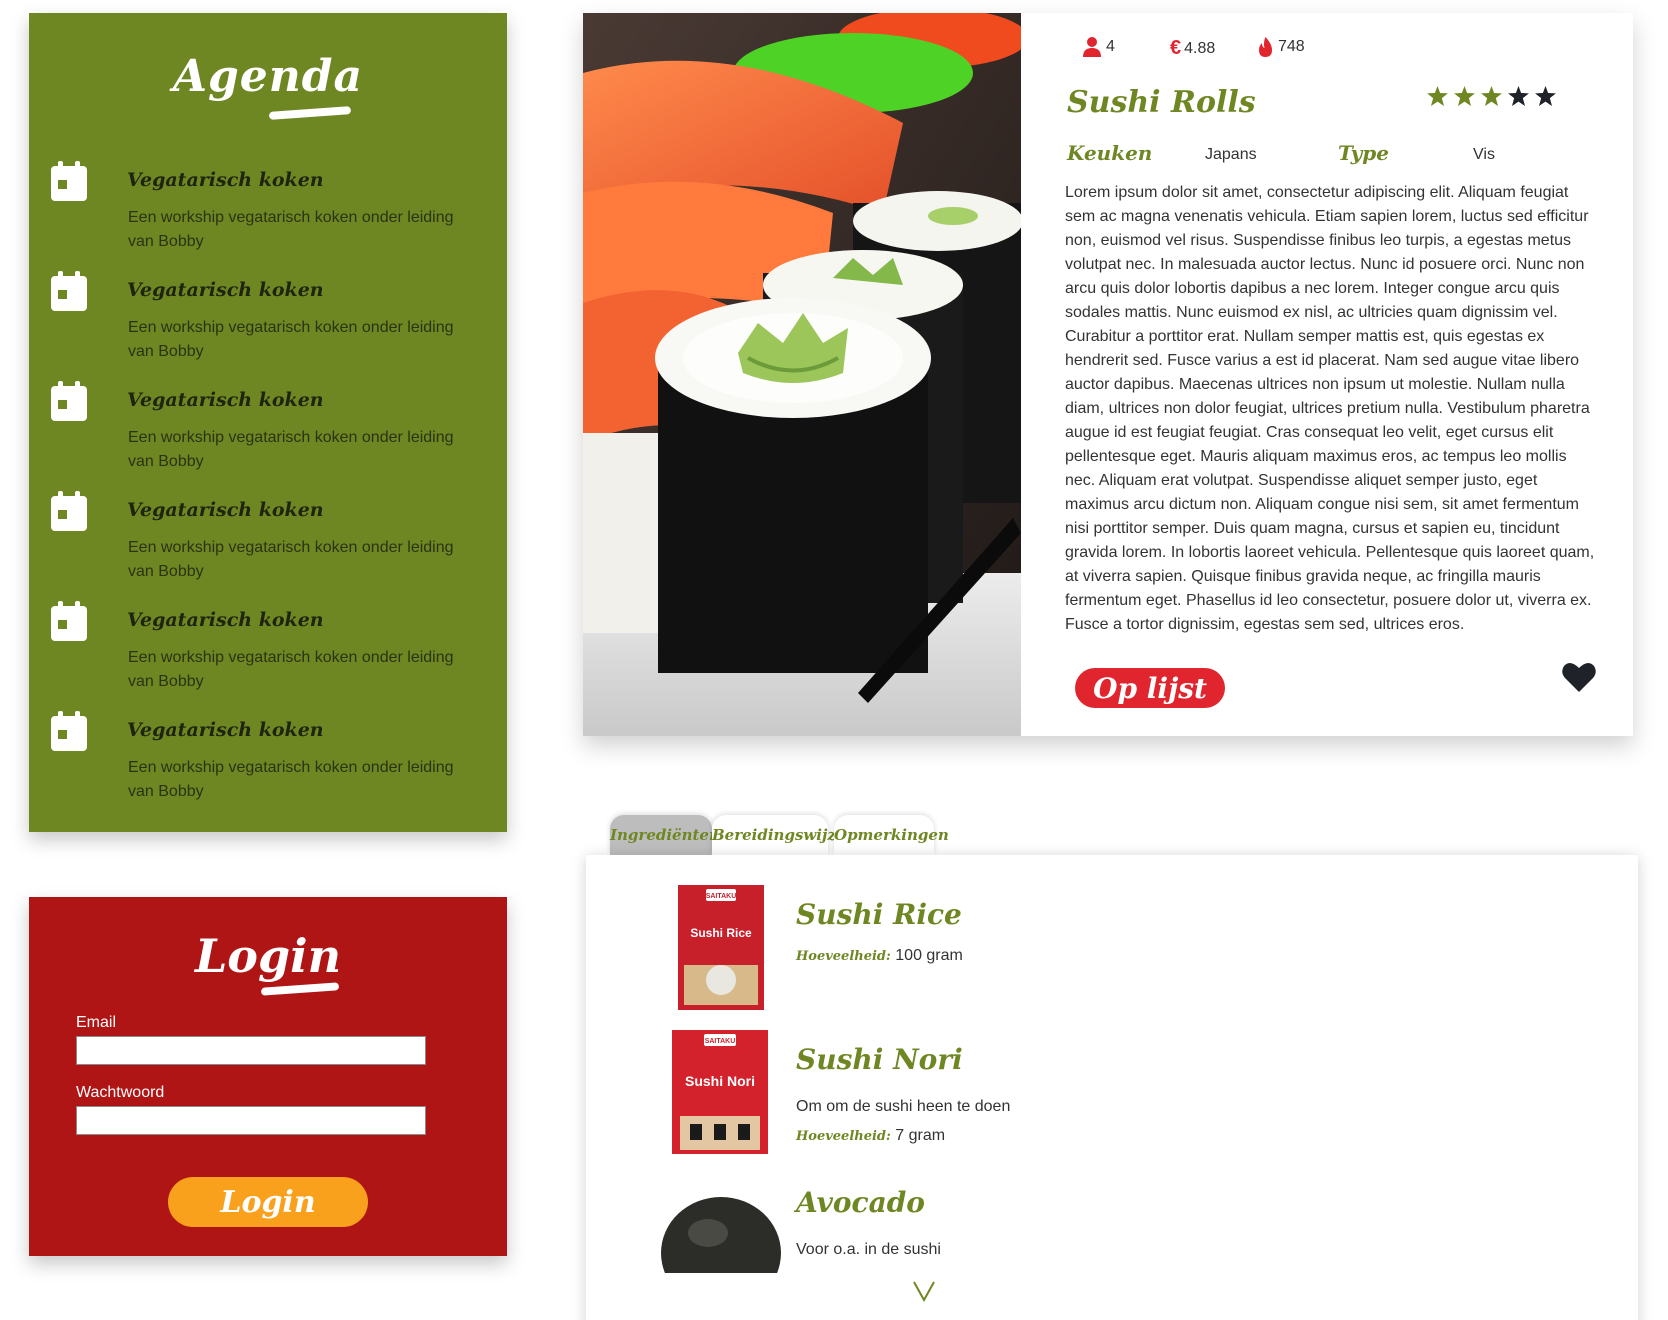 The width and height of the screenshot is (1668, 1320). What do you see at coordinates (1291, 46) in the screenshot?
I see `calories-value: 748` at bounding box center [1291, 46].